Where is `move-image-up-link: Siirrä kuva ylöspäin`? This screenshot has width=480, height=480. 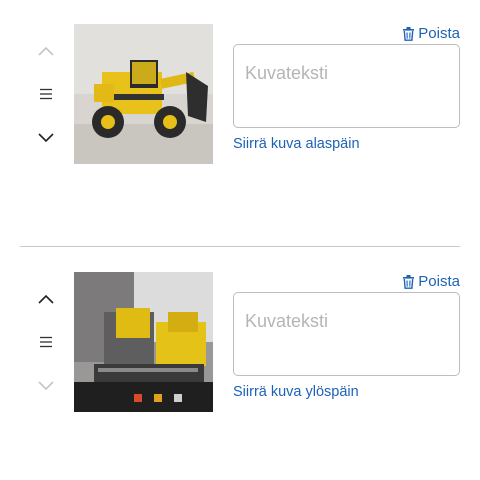
move-image-up-link: Siirrä kuva ylöspäin is located at coordinates (296, 392).